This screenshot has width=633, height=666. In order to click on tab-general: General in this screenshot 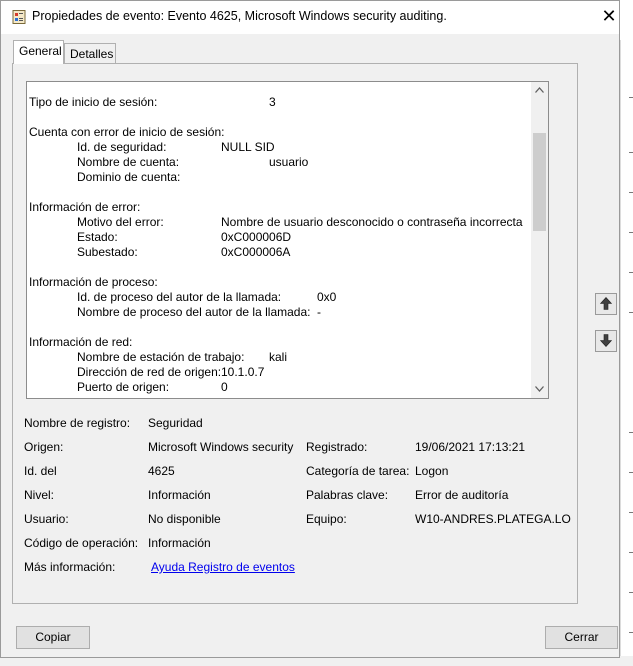, I will do `click(38, 52)`.